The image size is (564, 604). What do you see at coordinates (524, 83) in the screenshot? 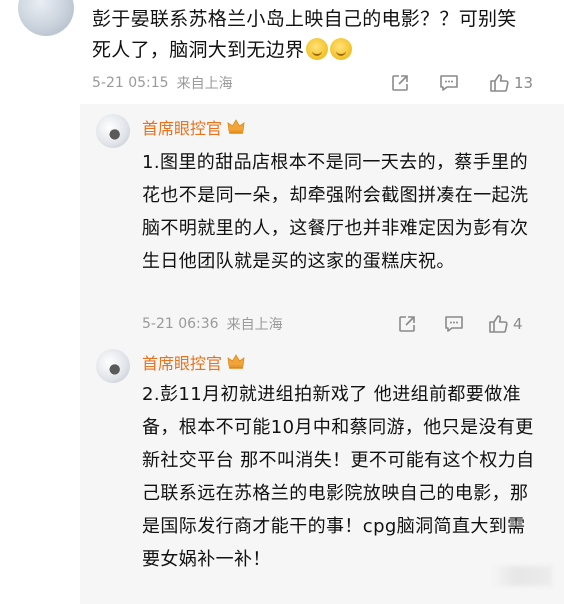
I see `like-count: 13` at bounding box center [524, 83].